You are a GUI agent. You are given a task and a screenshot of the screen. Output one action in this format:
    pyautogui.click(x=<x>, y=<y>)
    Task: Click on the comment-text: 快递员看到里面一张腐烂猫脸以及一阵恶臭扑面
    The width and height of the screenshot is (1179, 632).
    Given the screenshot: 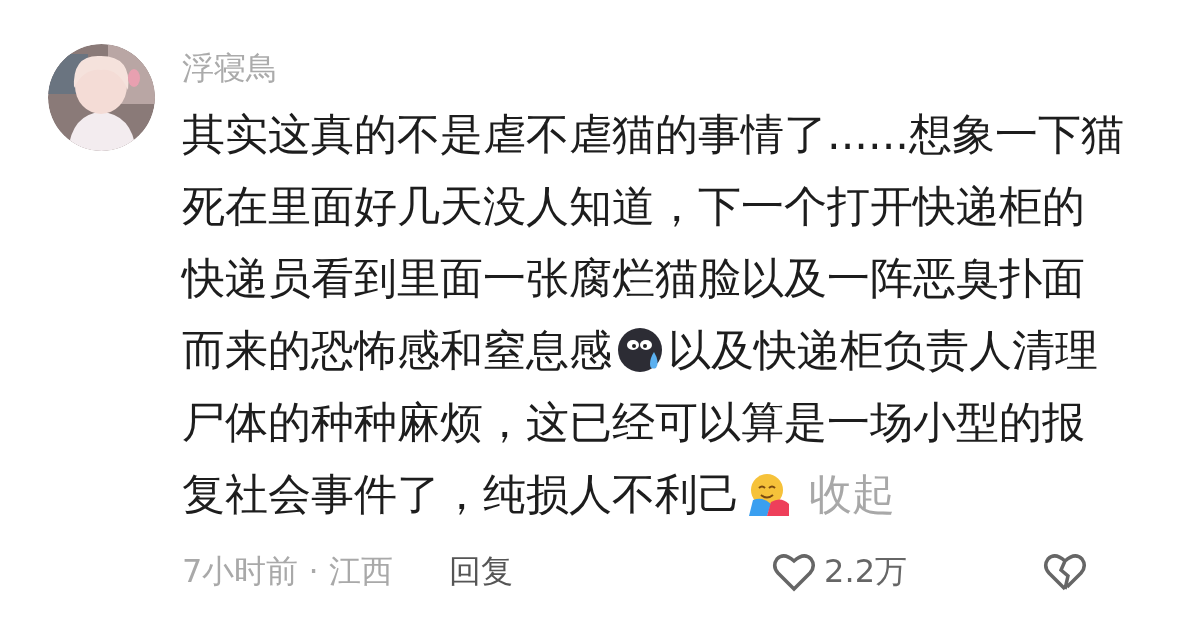 What is the action you would take?
    pyautogui.click(x=633, y=278)
    